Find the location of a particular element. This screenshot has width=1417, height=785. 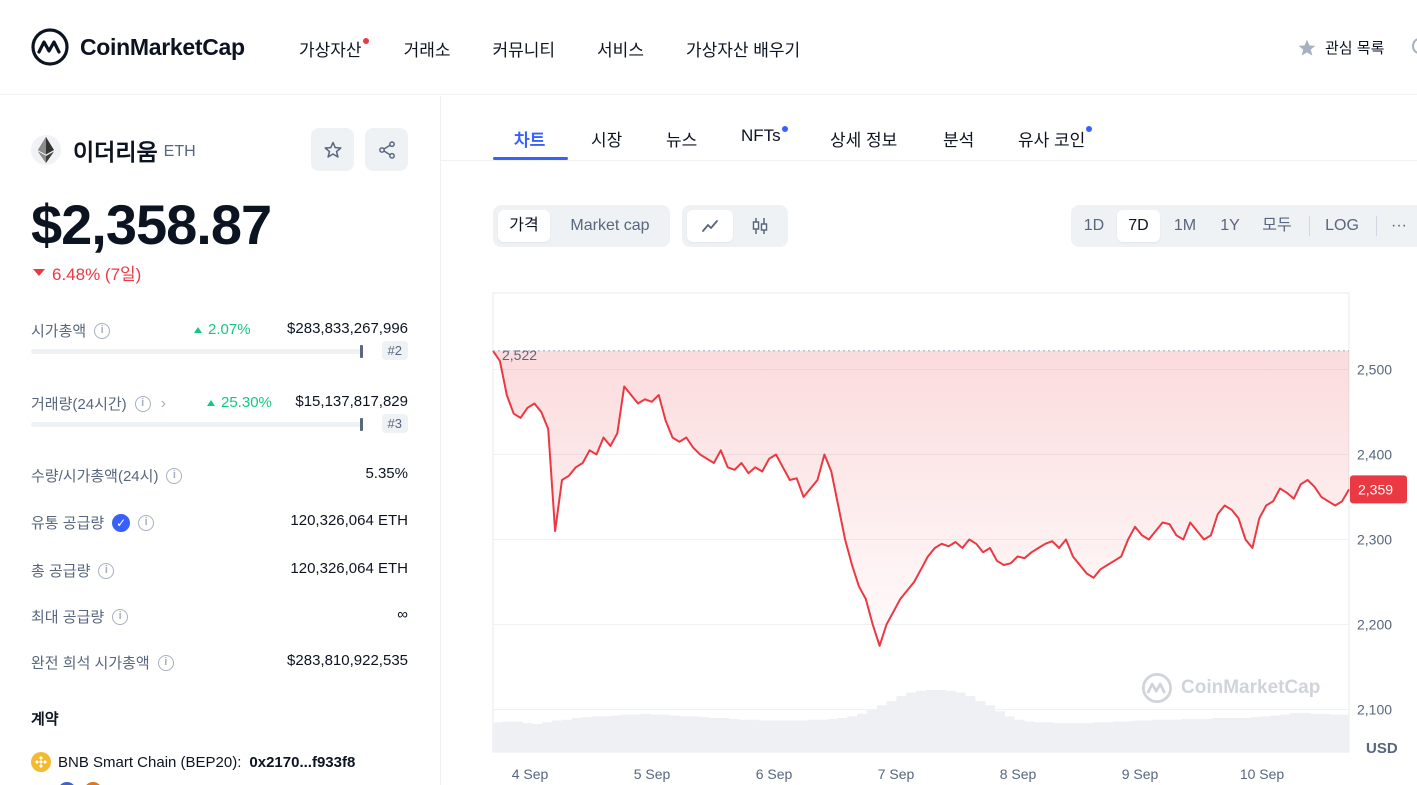

y-tick-label: 2,500 is located at coordinates (1374, 370).